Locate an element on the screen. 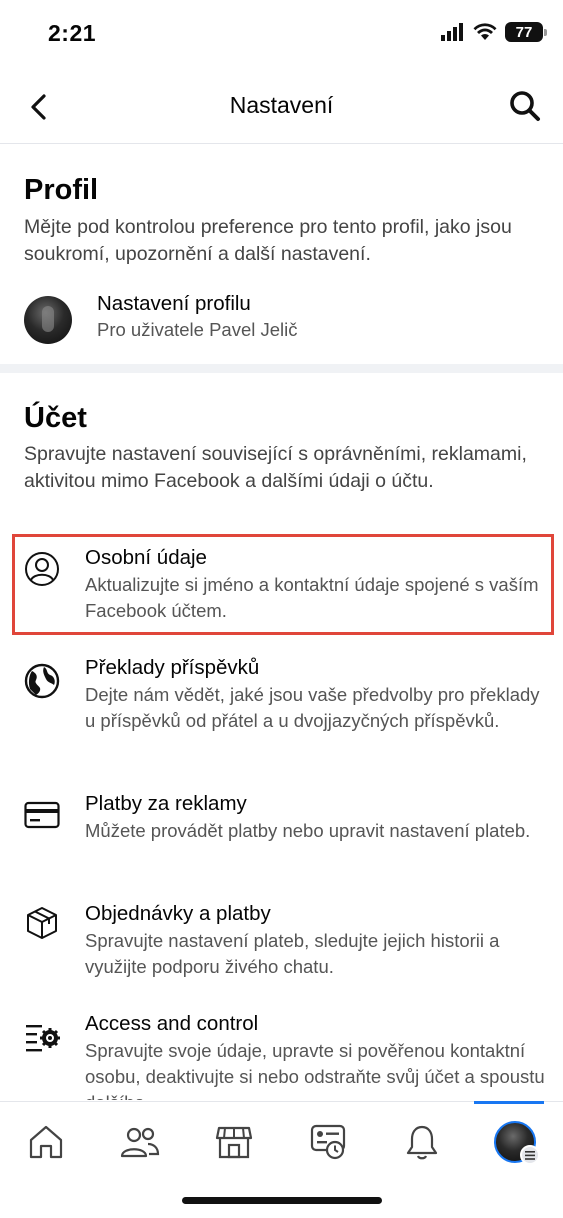 The height and width of the screenshot is (1218, 563). home-indicator is located at coordinates (282, 1200).